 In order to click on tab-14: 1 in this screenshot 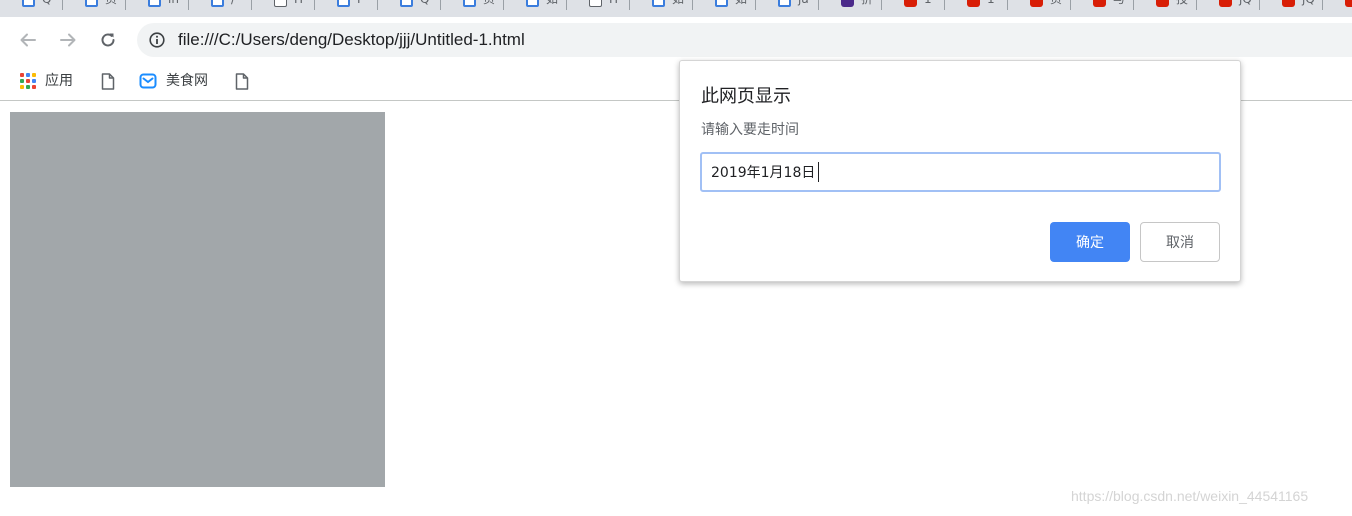, I will do `click(913, 8)`.